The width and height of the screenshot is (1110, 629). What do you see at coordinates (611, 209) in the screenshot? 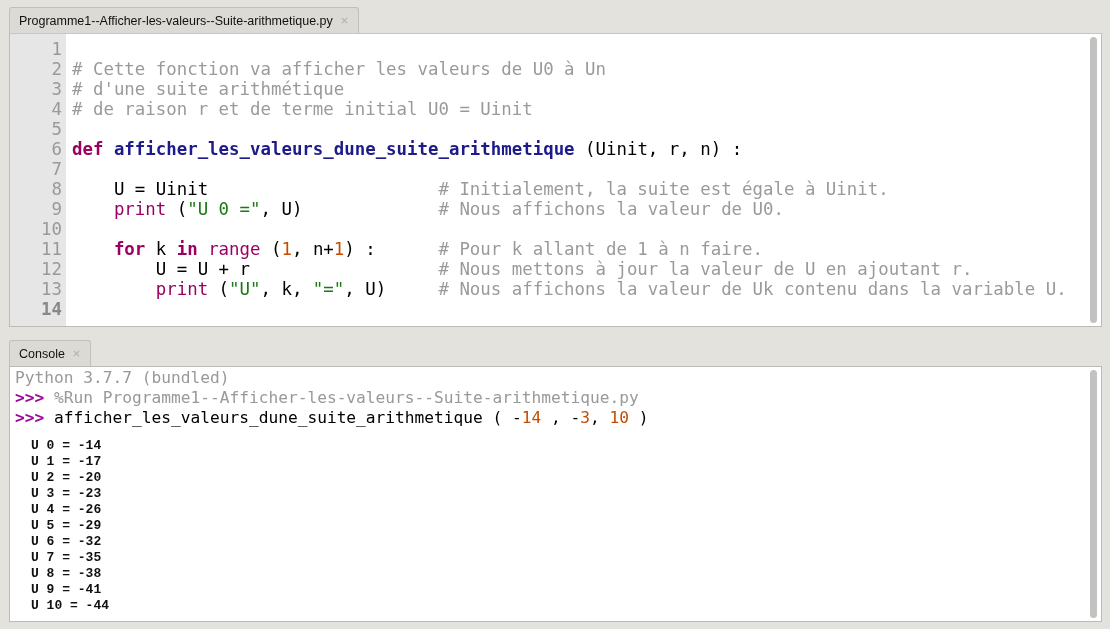
I see `code-comment: # Nous affichons la valeur de U0.` at bounding box center [611, 209].